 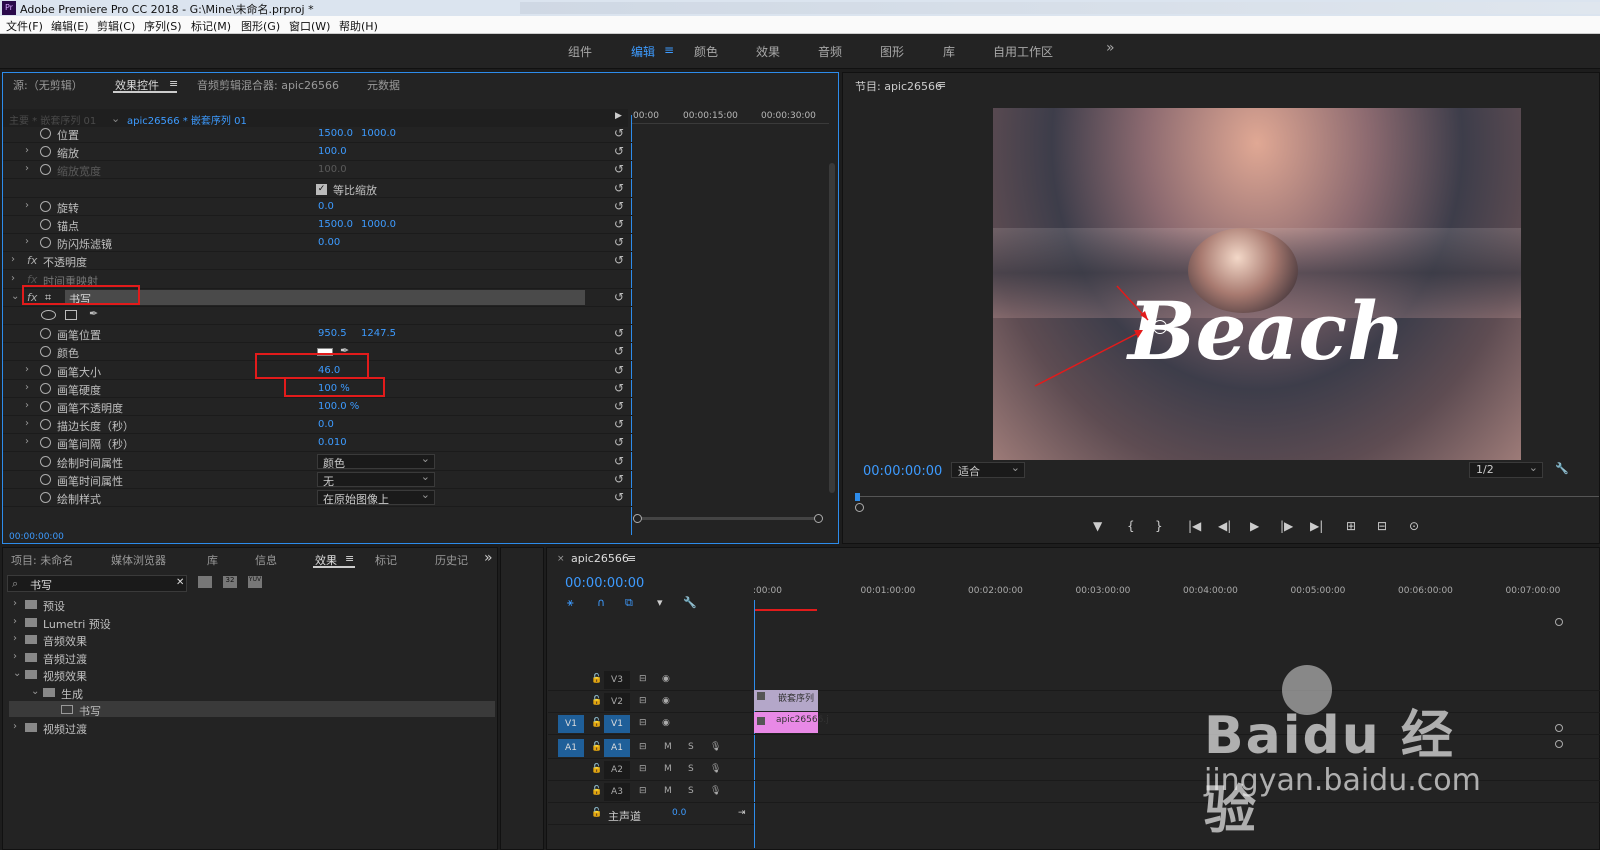 What do you see at coordinates (318, 479) in the screenshot?
I see `effect-row: 画笔时间属性 无 ↺` at bounding box center [318, 479].